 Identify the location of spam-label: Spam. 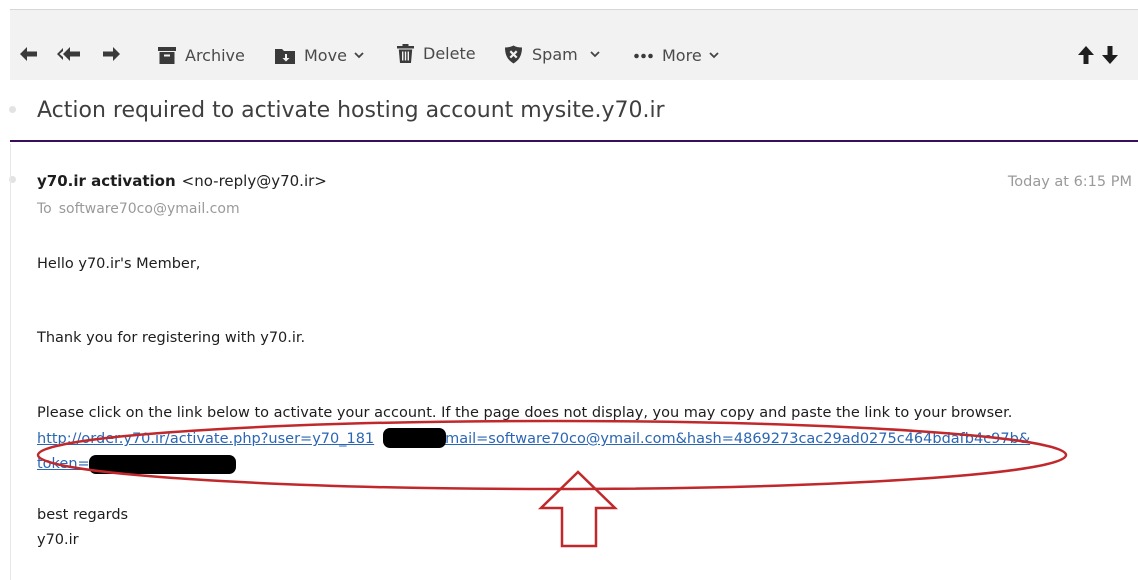
(555, 54).